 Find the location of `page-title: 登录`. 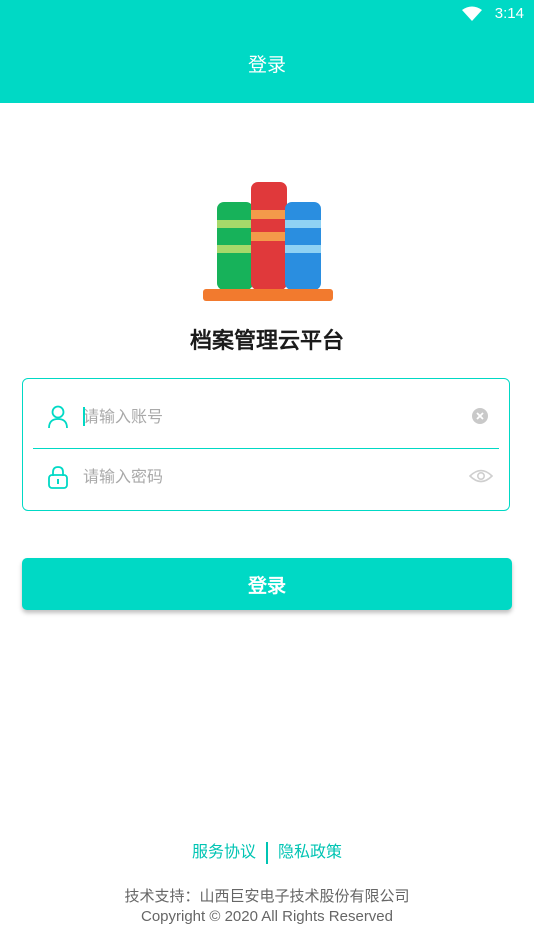

page-title: 登录 is located at coordinates (266, 65).